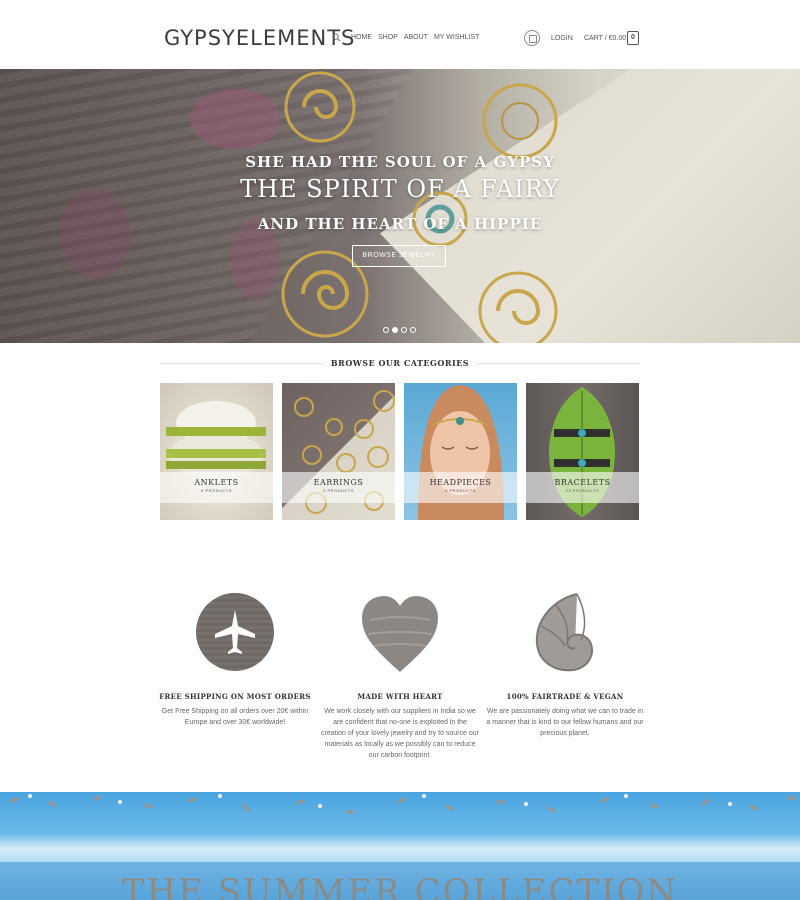 The image size is (800, 900). I want to click on category-card-headpieces: HEADPIECES 0 PRODUCTS, so click(460, 451).